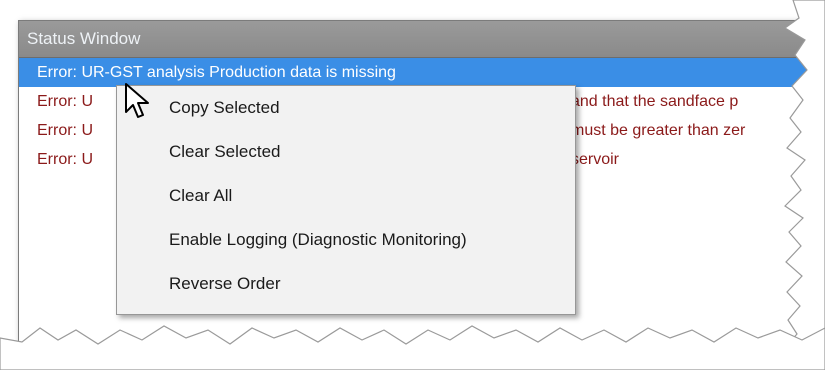 The image size is (825, 370). Describe the element at coordinates (412, 347) in the screenshot. I see `torn-edge-bottom` at that location.